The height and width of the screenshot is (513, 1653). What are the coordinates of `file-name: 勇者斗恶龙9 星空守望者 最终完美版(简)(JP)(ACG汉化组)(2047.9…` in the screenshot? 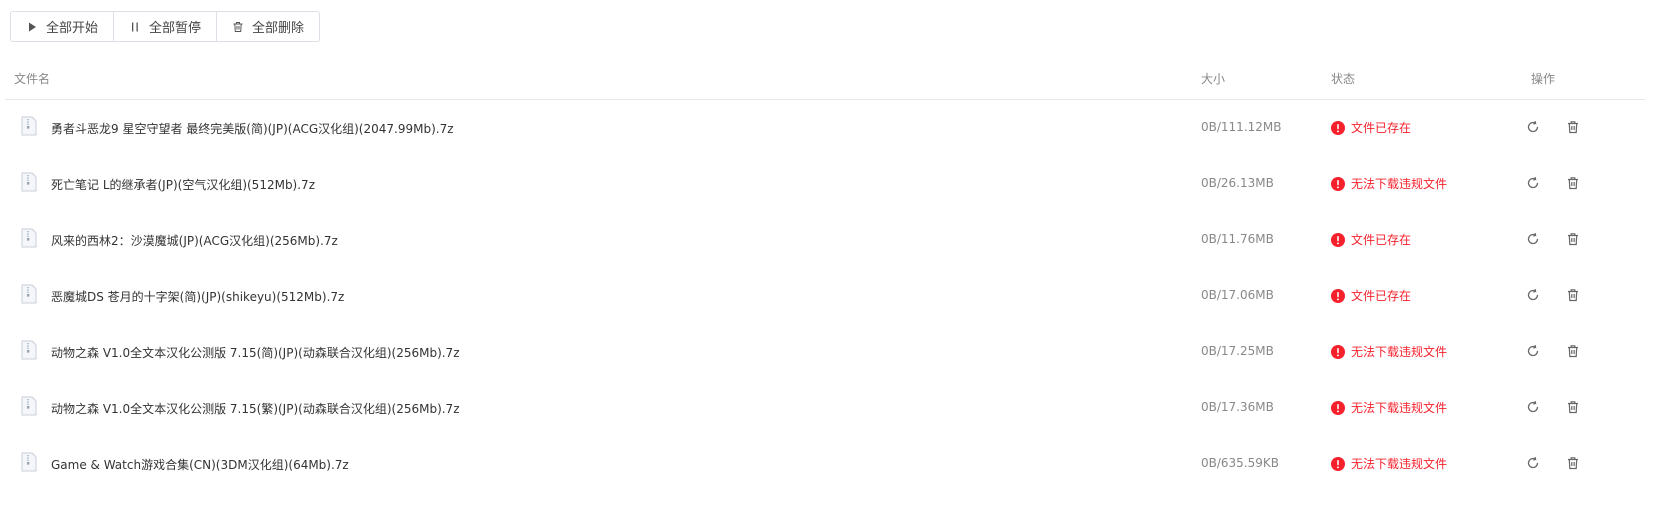 It's located at (252, 129).